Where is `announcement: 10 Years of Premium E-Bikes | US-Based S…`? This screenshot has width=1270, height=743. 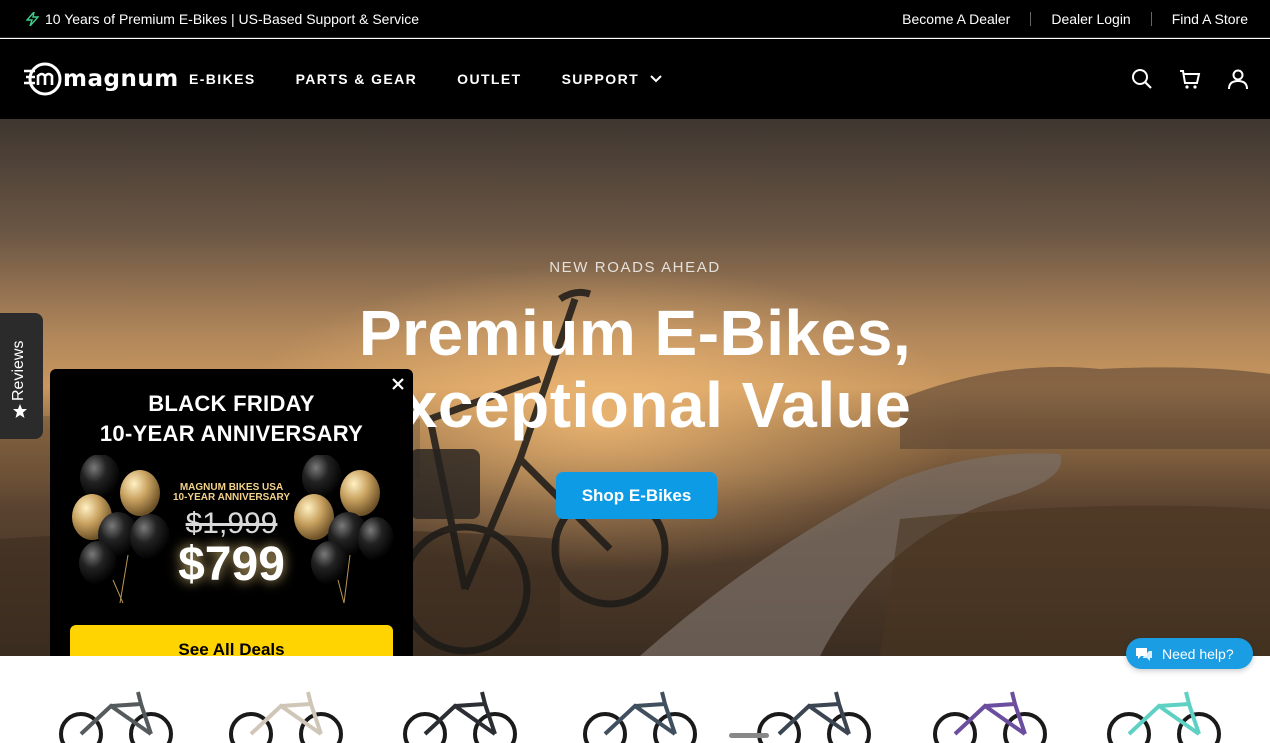
announcement: 10 Years of Premium E-Bikes | US-Based S… is located at coordinates (222, 19).